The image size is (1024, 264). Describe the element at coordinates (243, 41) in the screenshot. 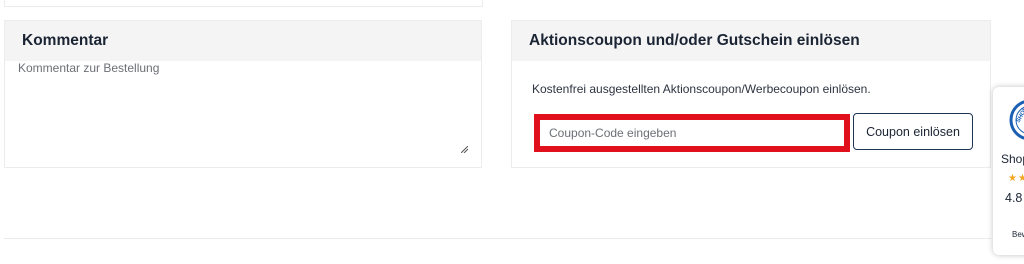

I see `comment-card-header: Kommentar` at that location.